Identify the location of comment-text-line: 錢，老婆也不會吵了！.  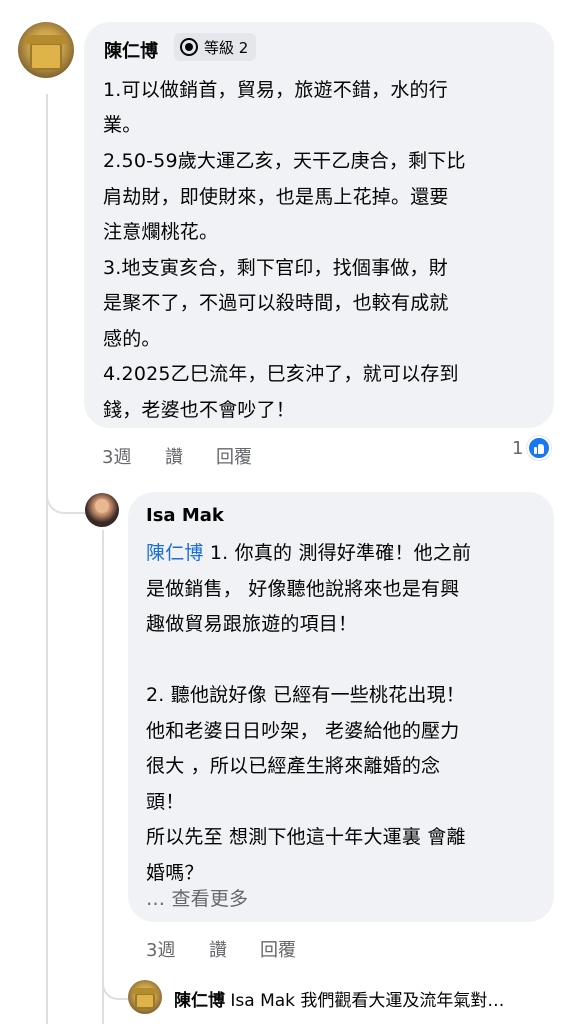
(199, 410).